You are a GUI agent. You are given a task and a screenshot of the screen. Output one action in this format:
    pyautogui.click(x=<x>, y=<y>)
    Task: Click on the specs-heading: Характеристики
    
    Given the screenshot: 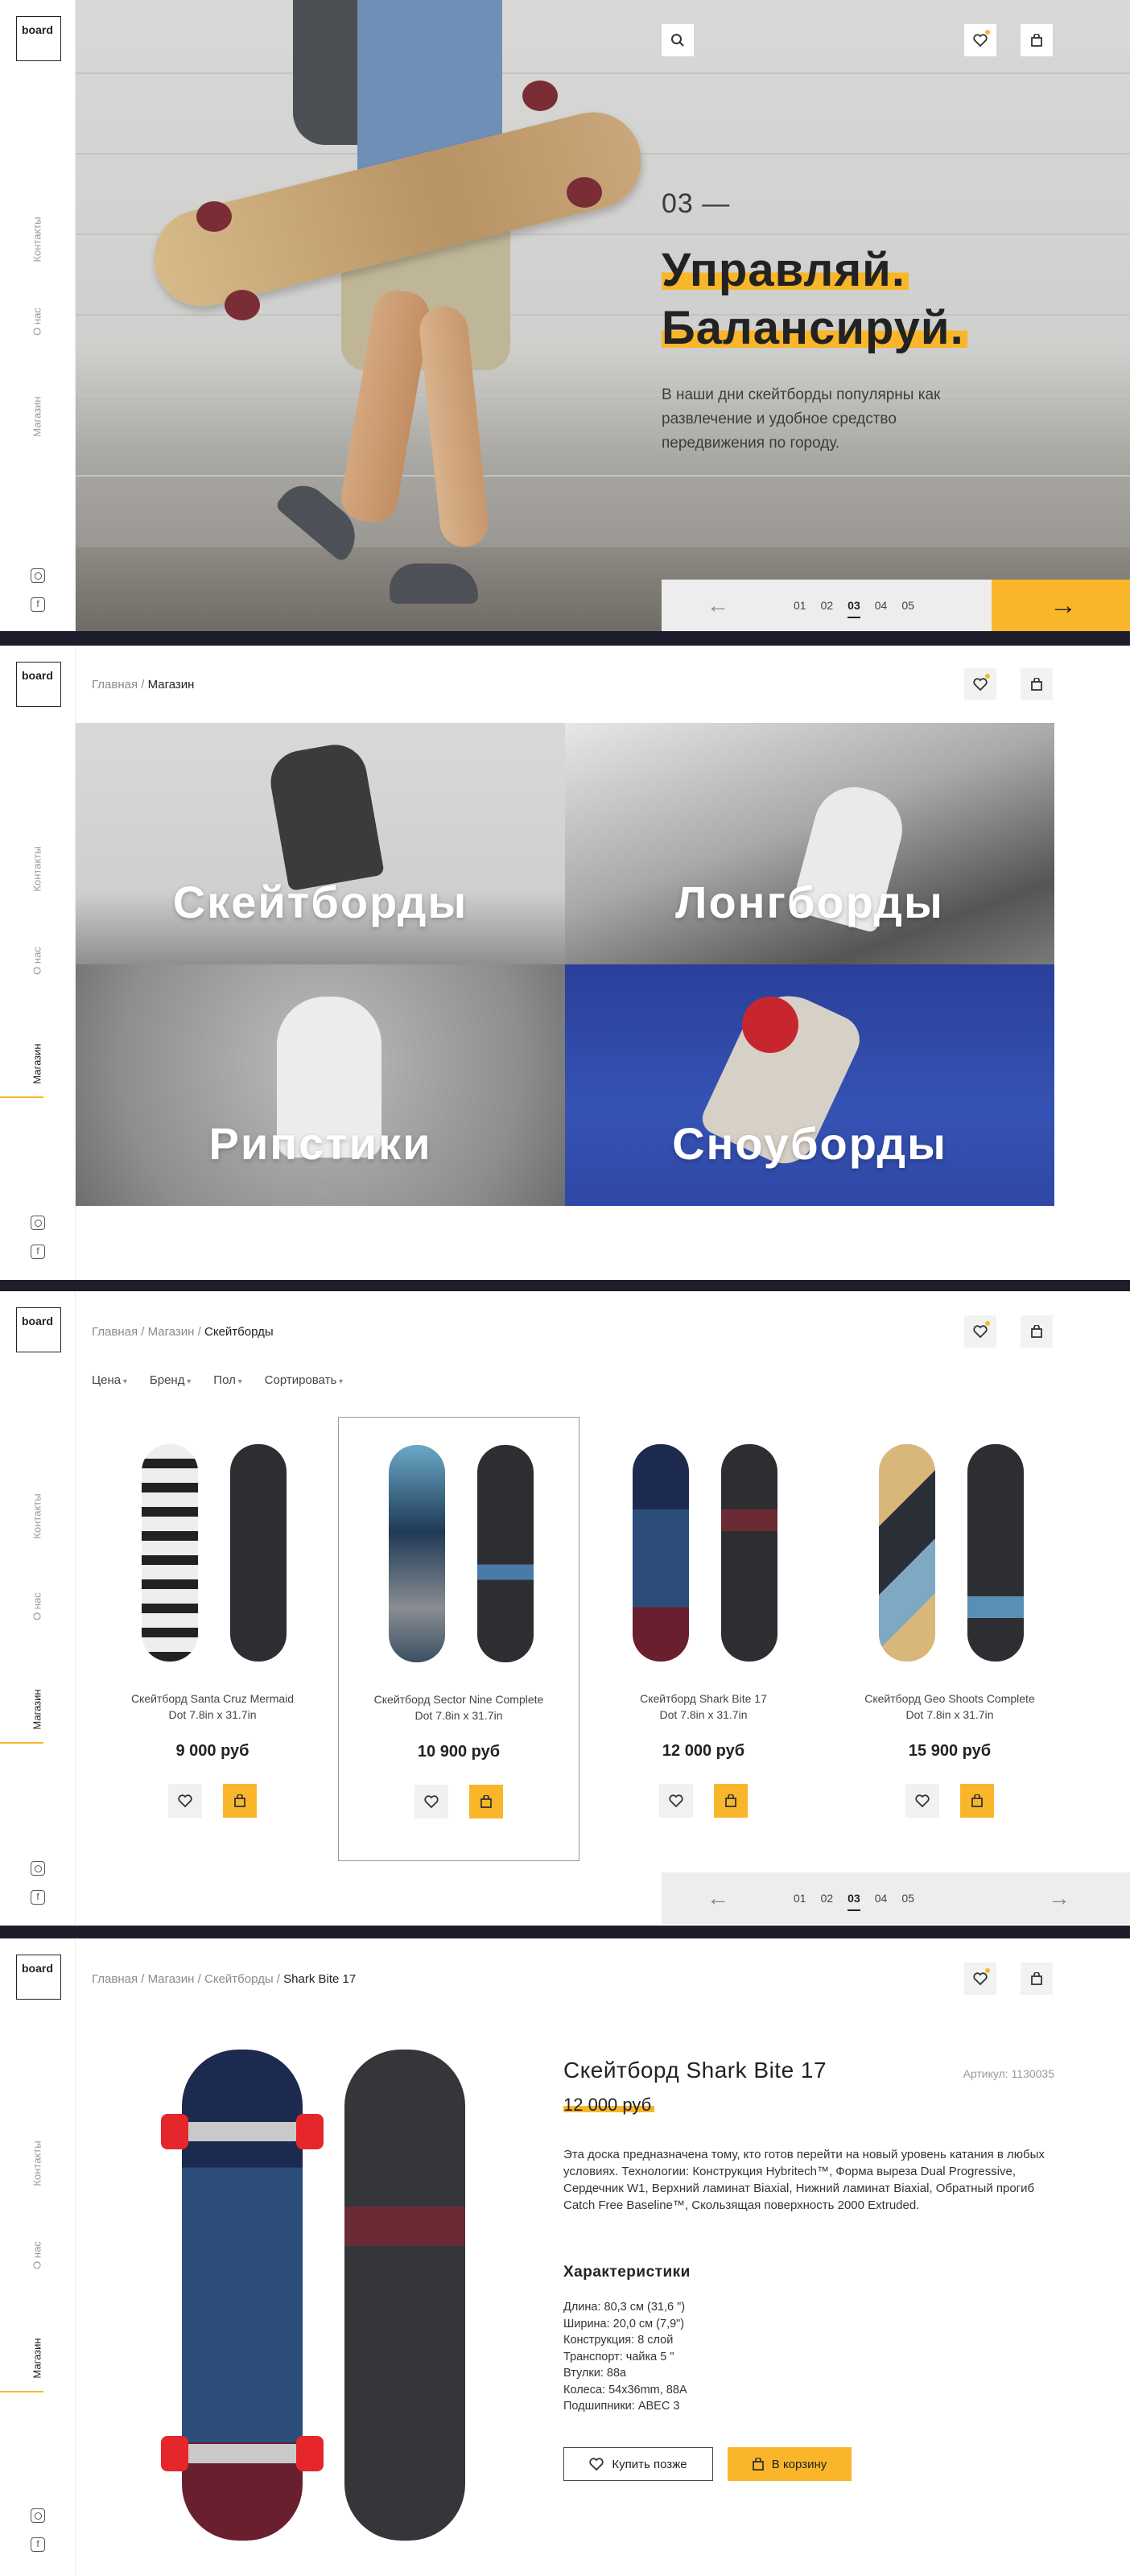 What is the action you would take?
    pyautogui.click(x=627, y=2272)
    